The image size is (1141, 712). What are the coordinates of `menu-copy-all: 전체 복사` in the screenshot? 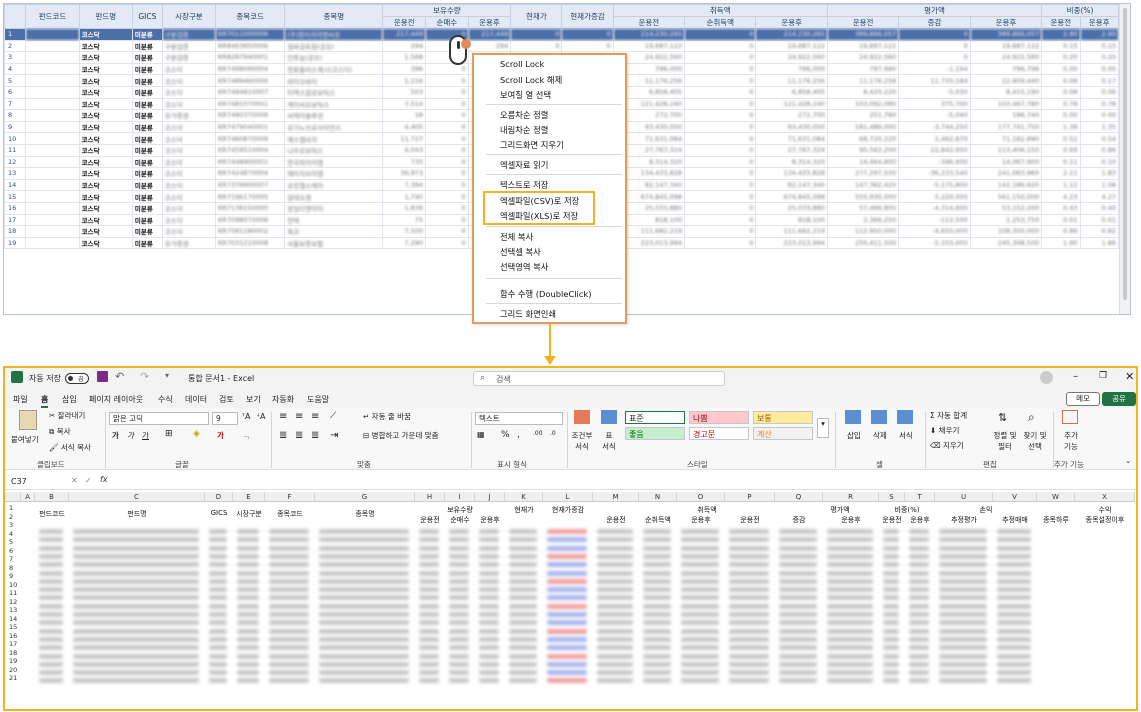 It's located at (516, 237).